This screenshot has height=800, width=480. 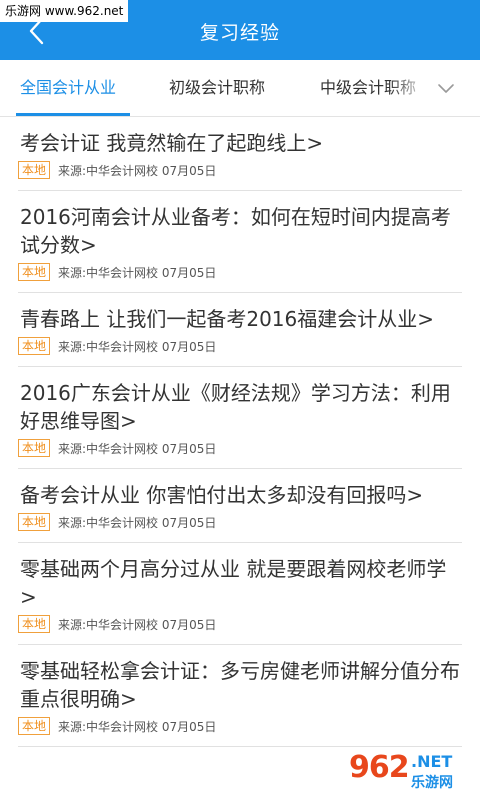 I want to click on article-title: 零基础轻松拿会计证：多亏房健老师讲解分值分布 重点很明确>, so click(x=240, y=685).